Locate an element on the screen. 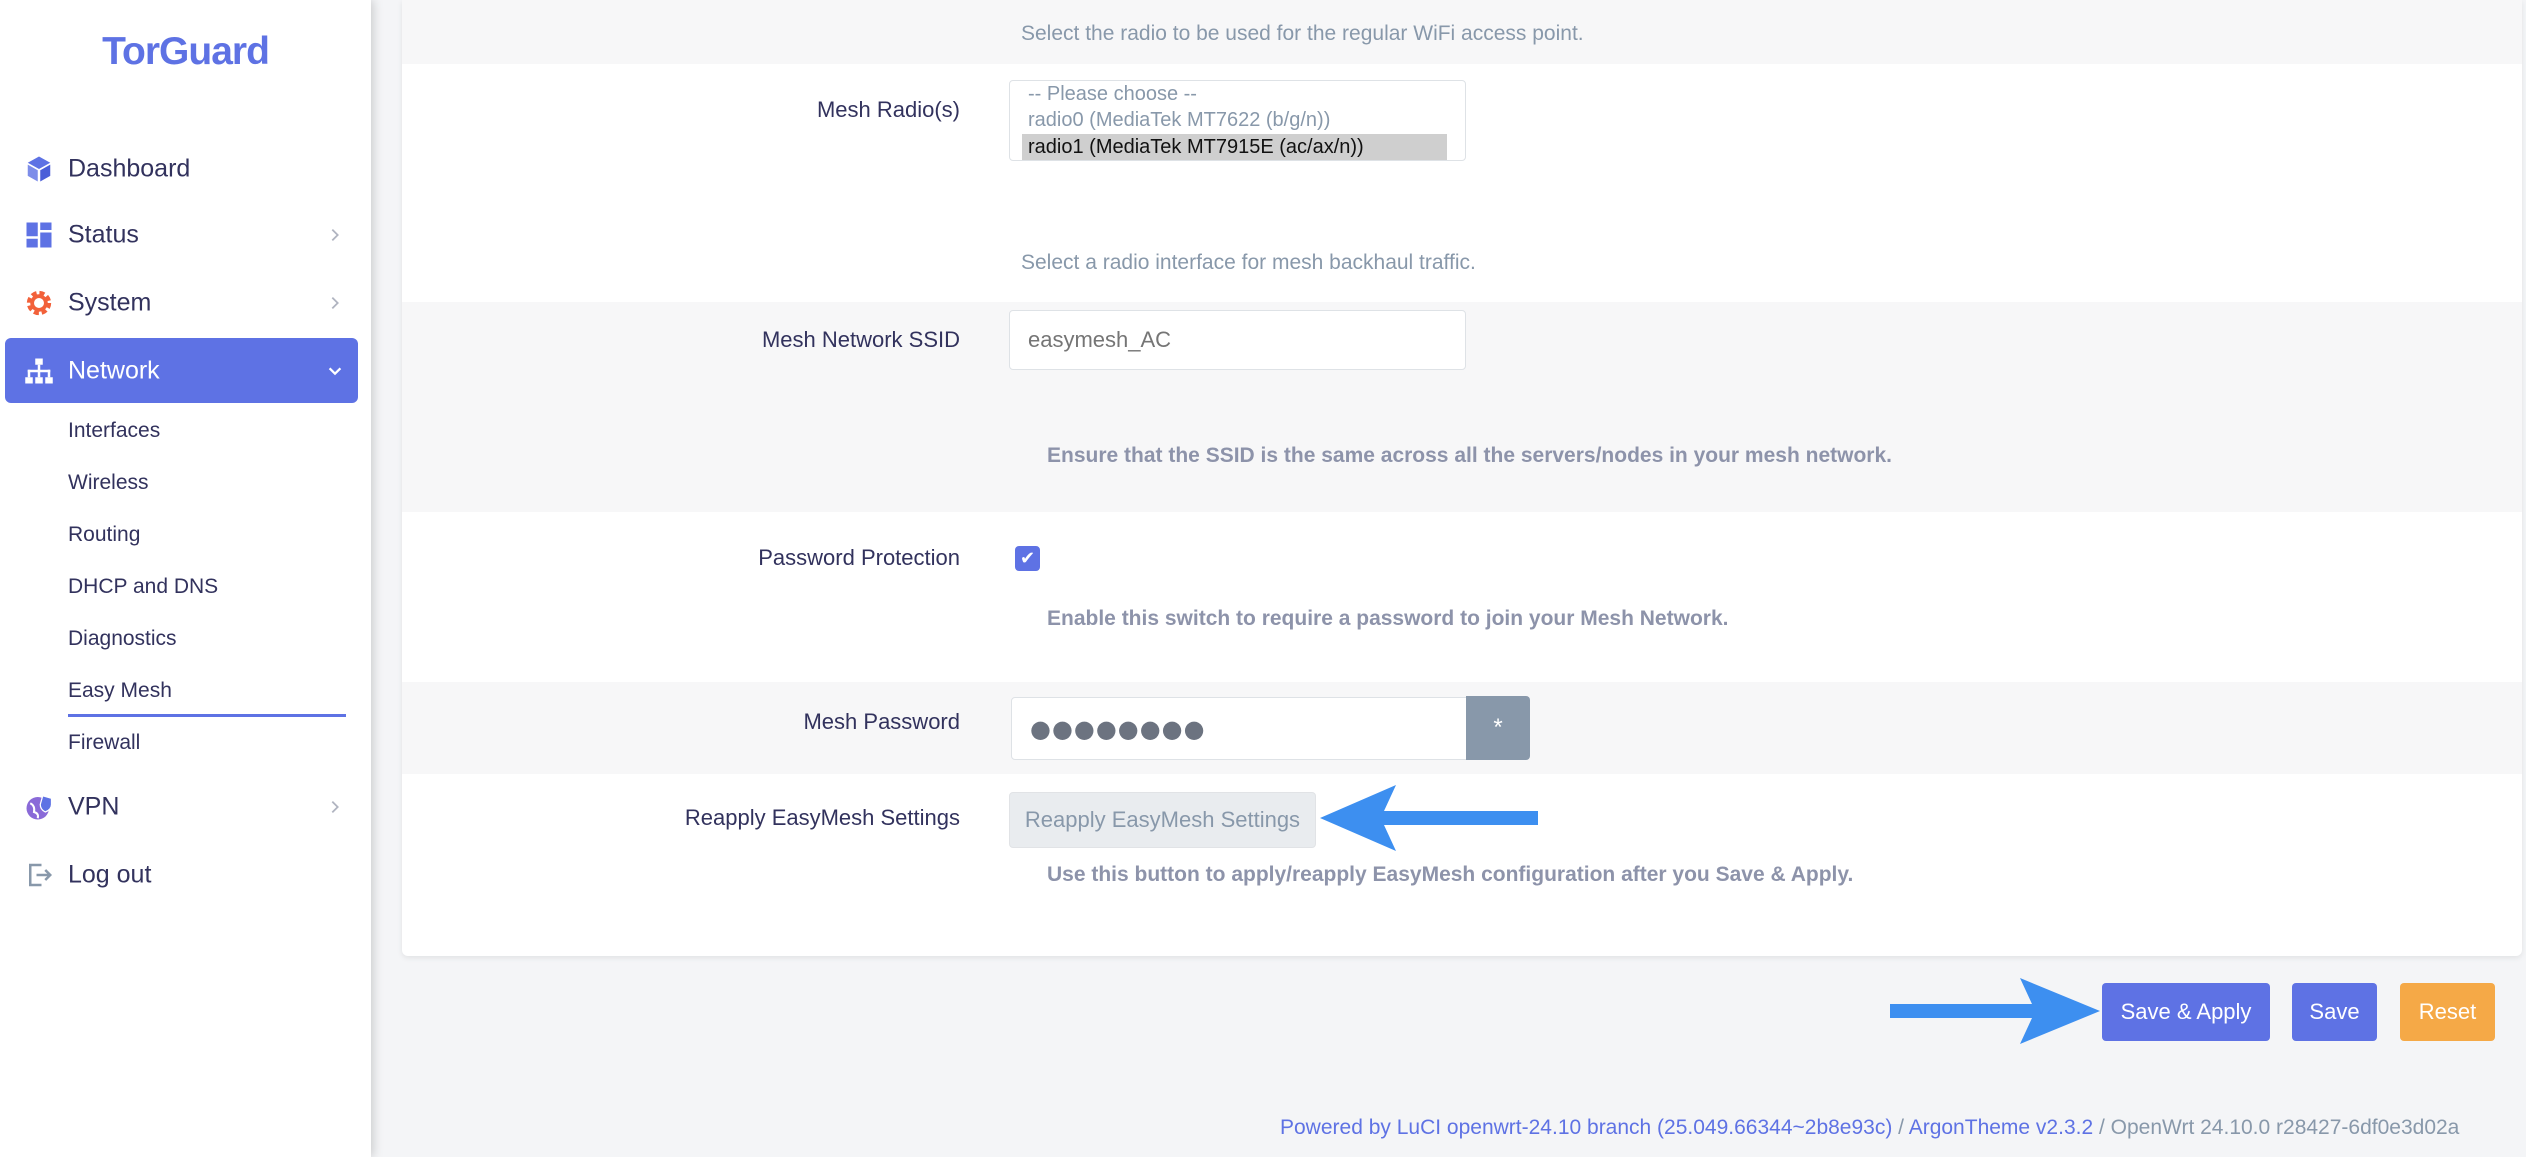 The image size is (2526, 1157). sidebar-item-label: System is located at coordinates (110, 302).